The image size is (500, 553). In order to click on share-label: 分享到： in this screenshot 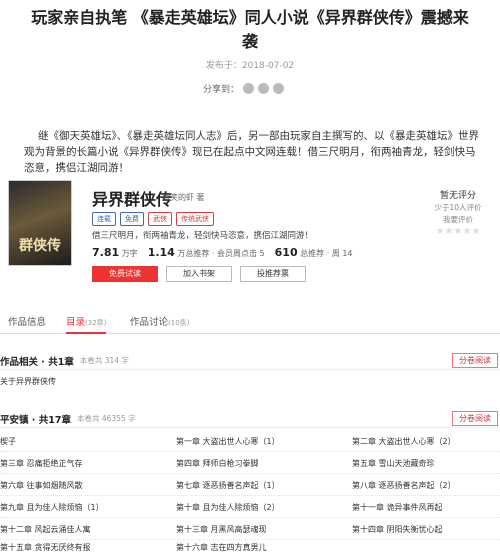, I will do `click(221, 90)`.